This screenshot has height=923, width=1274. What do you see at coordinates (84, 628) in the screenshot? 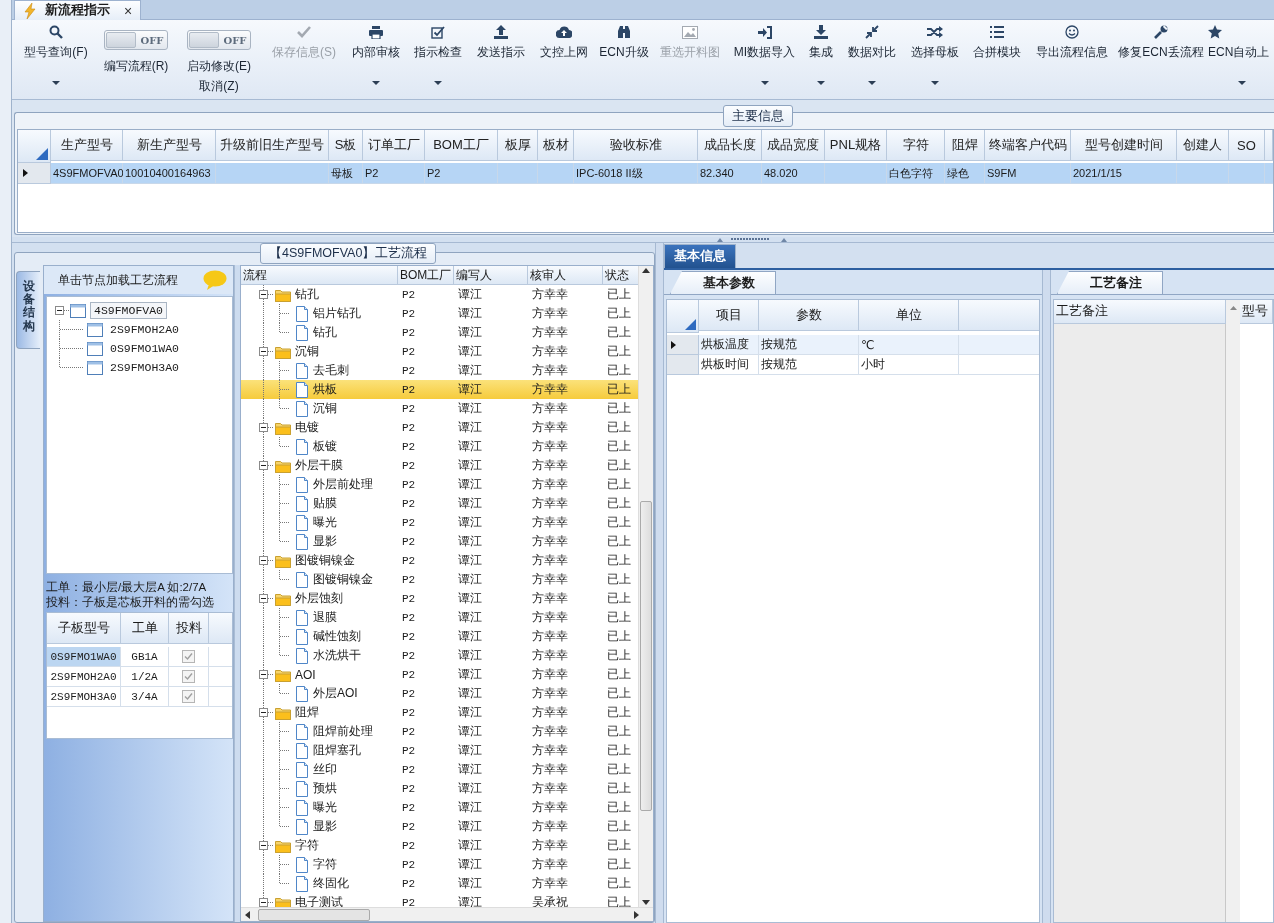
I see `column-header: 子板型号` at bounding box center [84, 628].